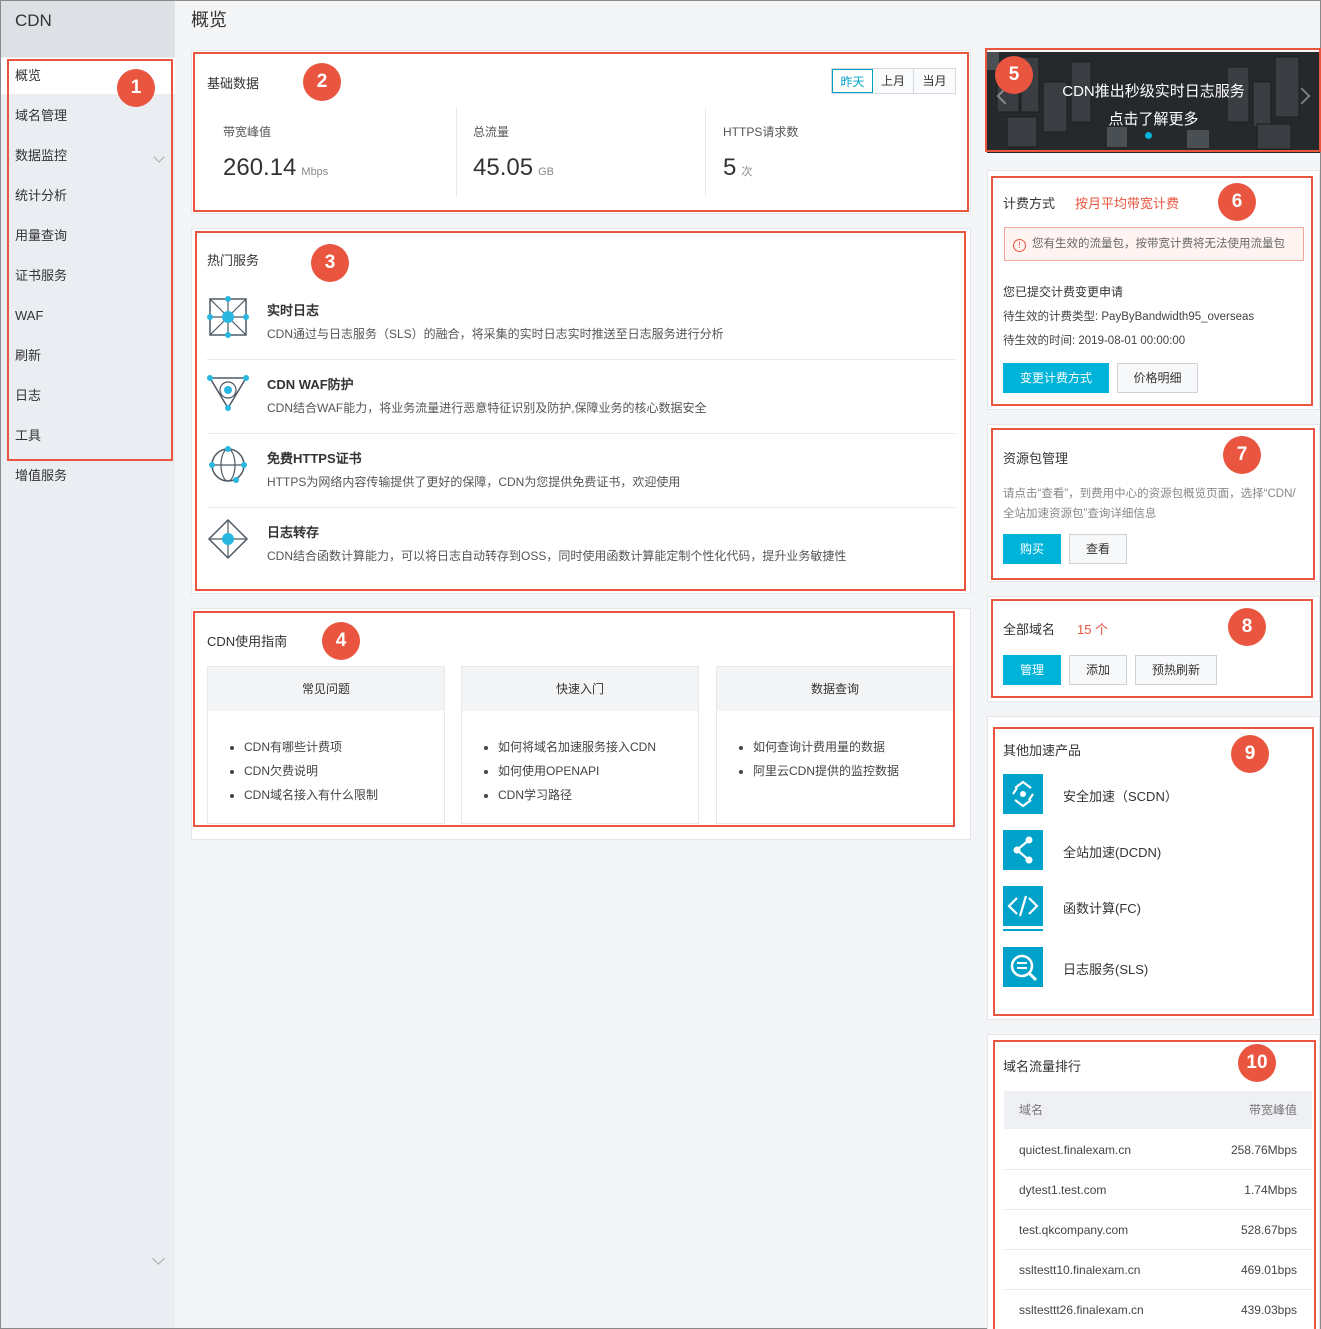 The image size is (1321, 1329). Describe the element at coordinates (1032, 549) in the screenshot. I see `buy-button: 购买` at that location.